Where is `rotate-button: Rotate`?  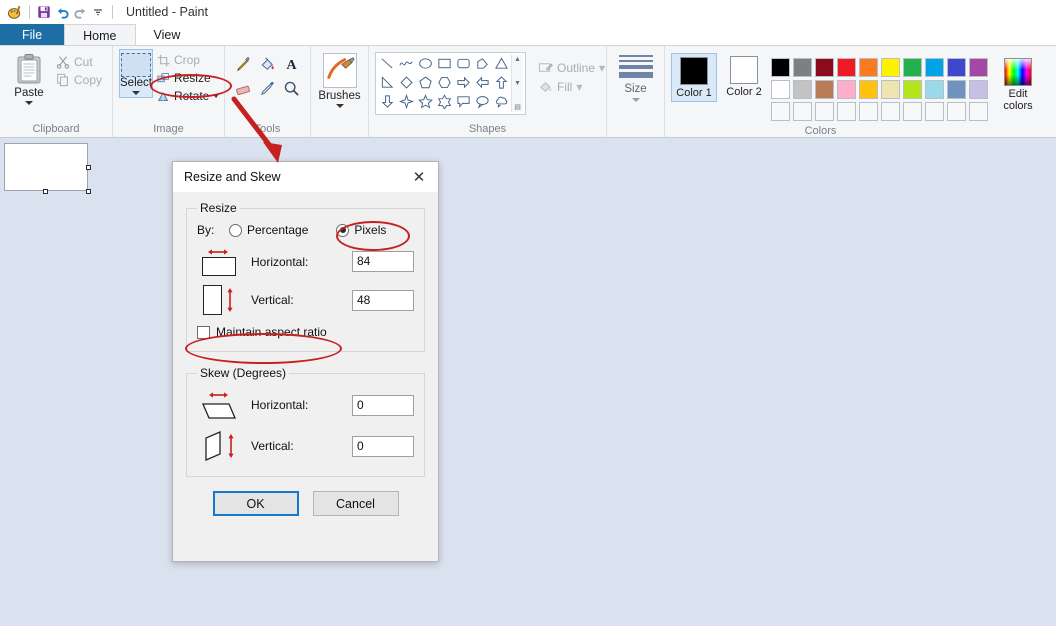 rotate-button: Rotate is located at coordinates (188, 96).